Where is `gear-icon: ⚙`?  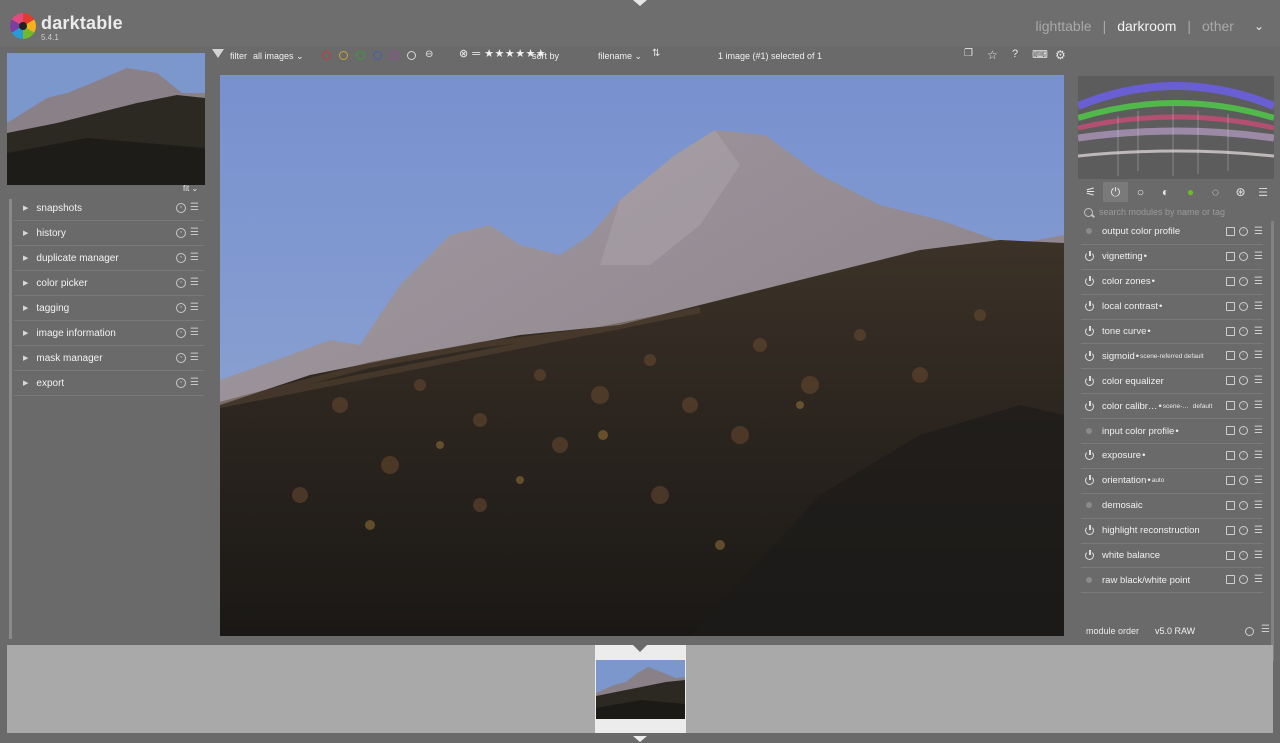 gear-icon: ⚙ is located at coordinates (1060, 55).